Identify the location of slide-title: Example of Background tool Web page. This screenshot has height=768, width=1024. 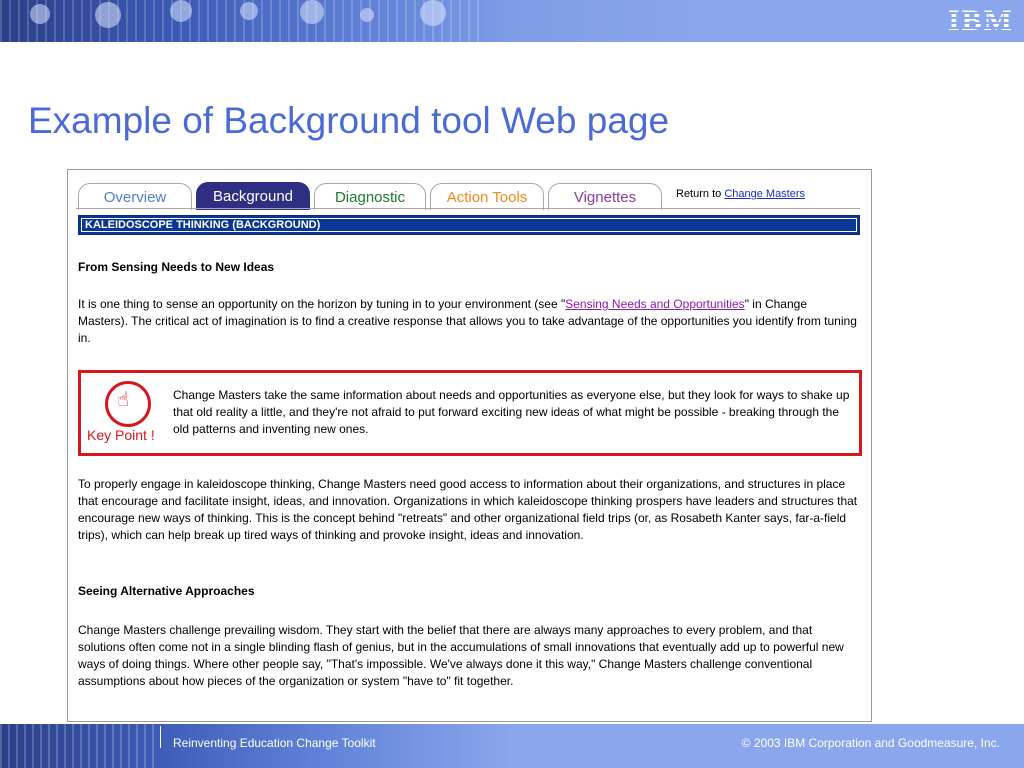
(349, 120).